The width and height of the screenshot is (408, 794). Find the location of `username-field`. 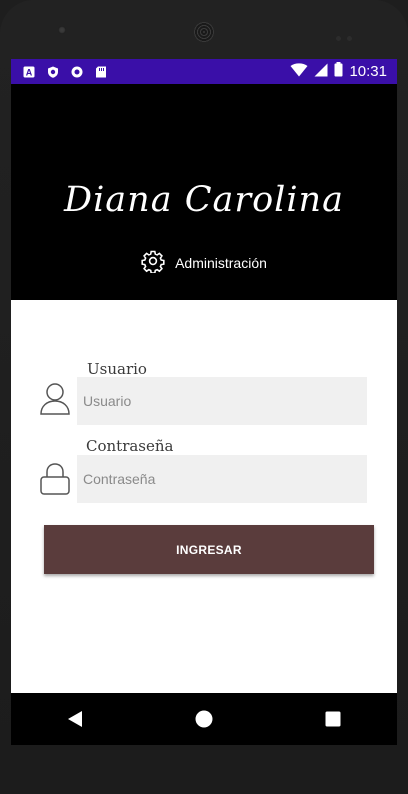

username-field is located at coordinates (222, 401).